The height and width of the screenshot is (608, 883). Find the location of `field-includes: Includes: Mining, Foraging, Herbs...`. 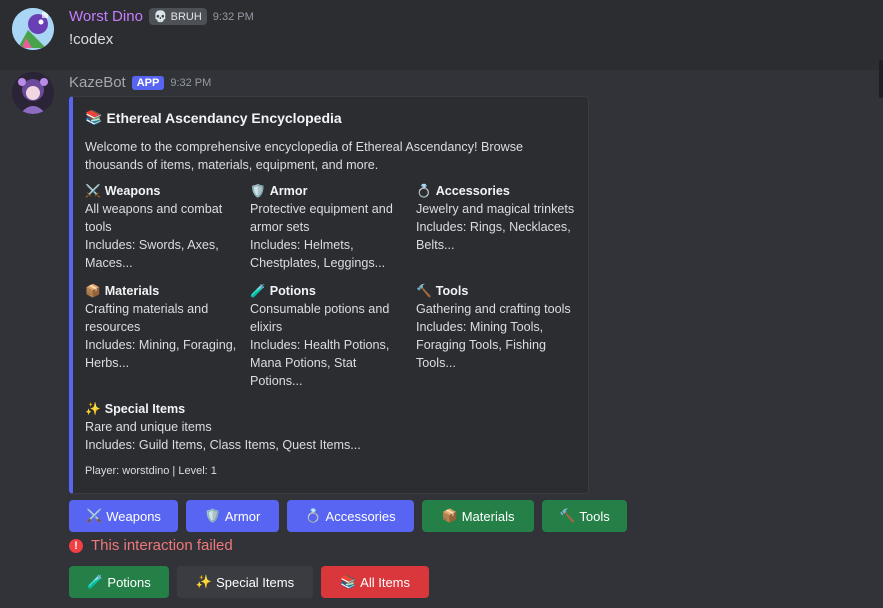

field-includes: Includes: Mining, Foraging, Herbs... is located at coordinates (161, 354).